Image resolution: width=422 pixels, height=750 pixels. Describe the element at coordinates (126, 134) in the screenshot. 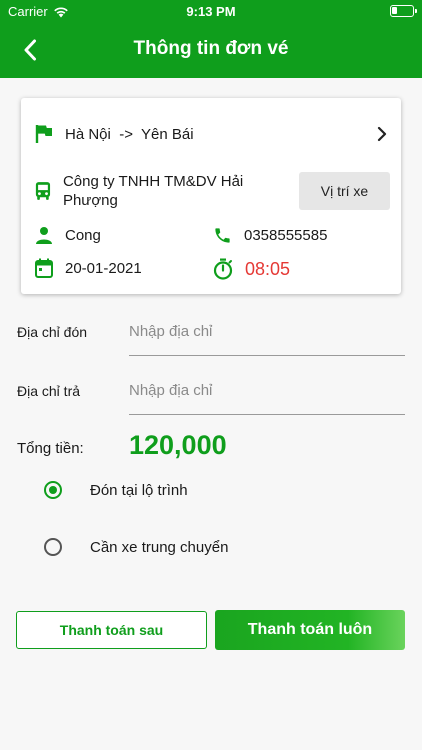

I see `route-arrow: ->` at that location.